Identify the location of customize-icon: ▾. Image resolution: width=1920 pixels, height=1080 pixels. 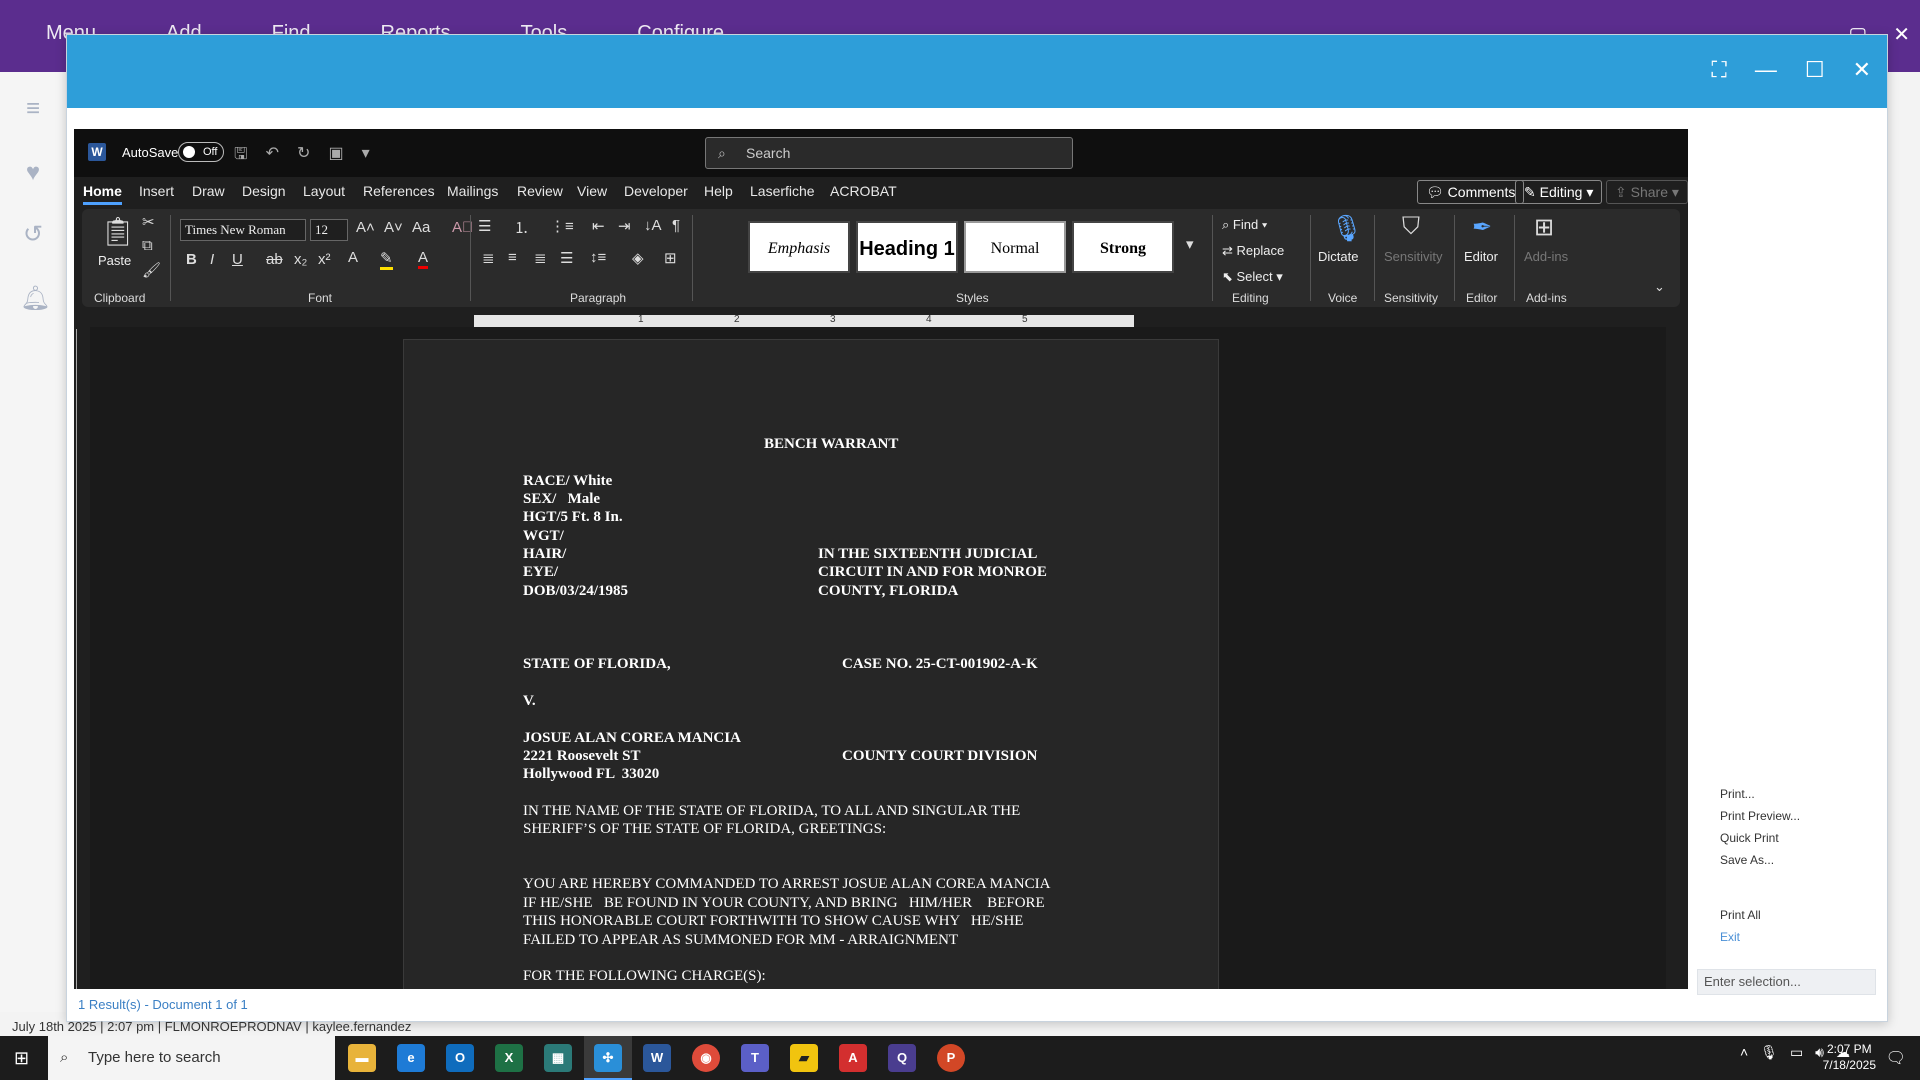
(366, 156).